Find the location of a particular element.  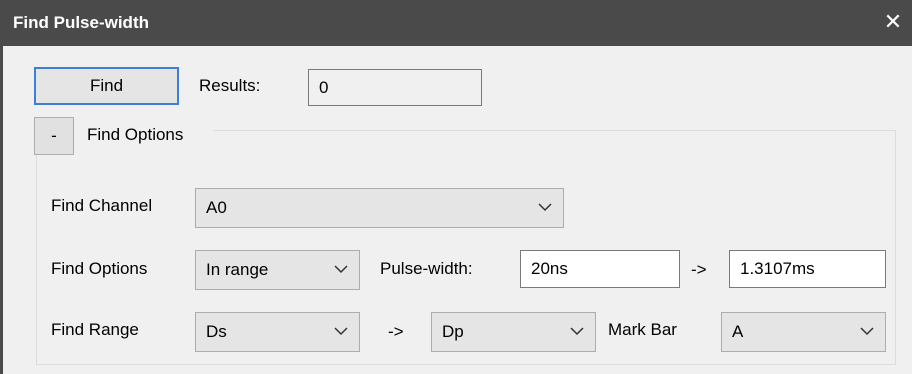

results-label: Results: is located at coordinates (230, 85).